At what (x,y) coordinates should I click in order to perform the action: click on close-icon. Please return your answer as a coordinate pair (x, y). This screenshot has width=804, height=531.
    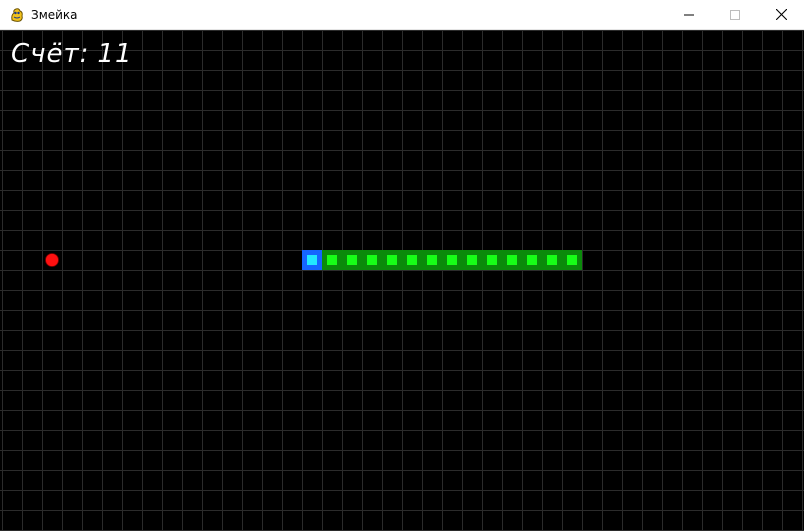
    Looking at the image, I should click on (781, 14).